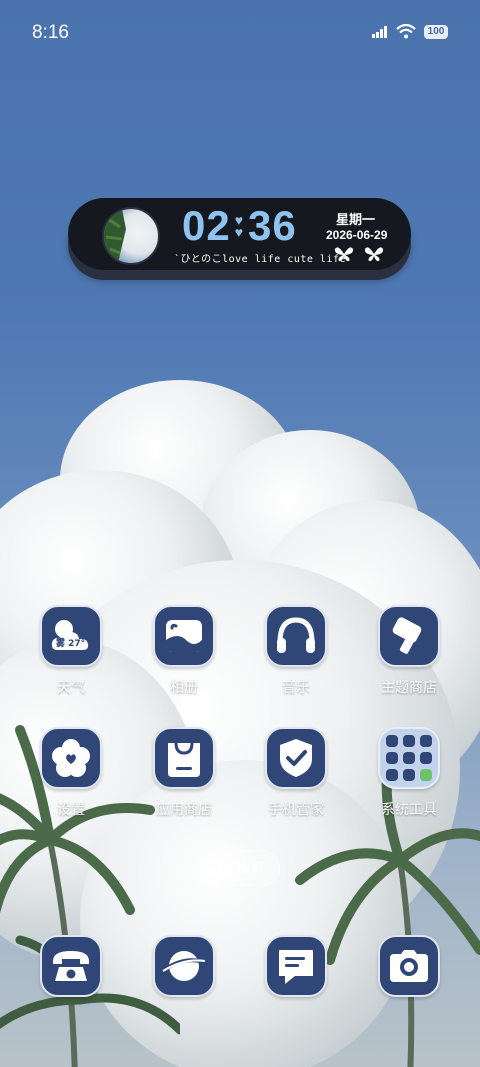 This screenshot has width=480, height=1067. What do you see at coordinates (409, 688) in the screenshot?
I see `app-label: 主题商店` at bounding box center [409, 688].